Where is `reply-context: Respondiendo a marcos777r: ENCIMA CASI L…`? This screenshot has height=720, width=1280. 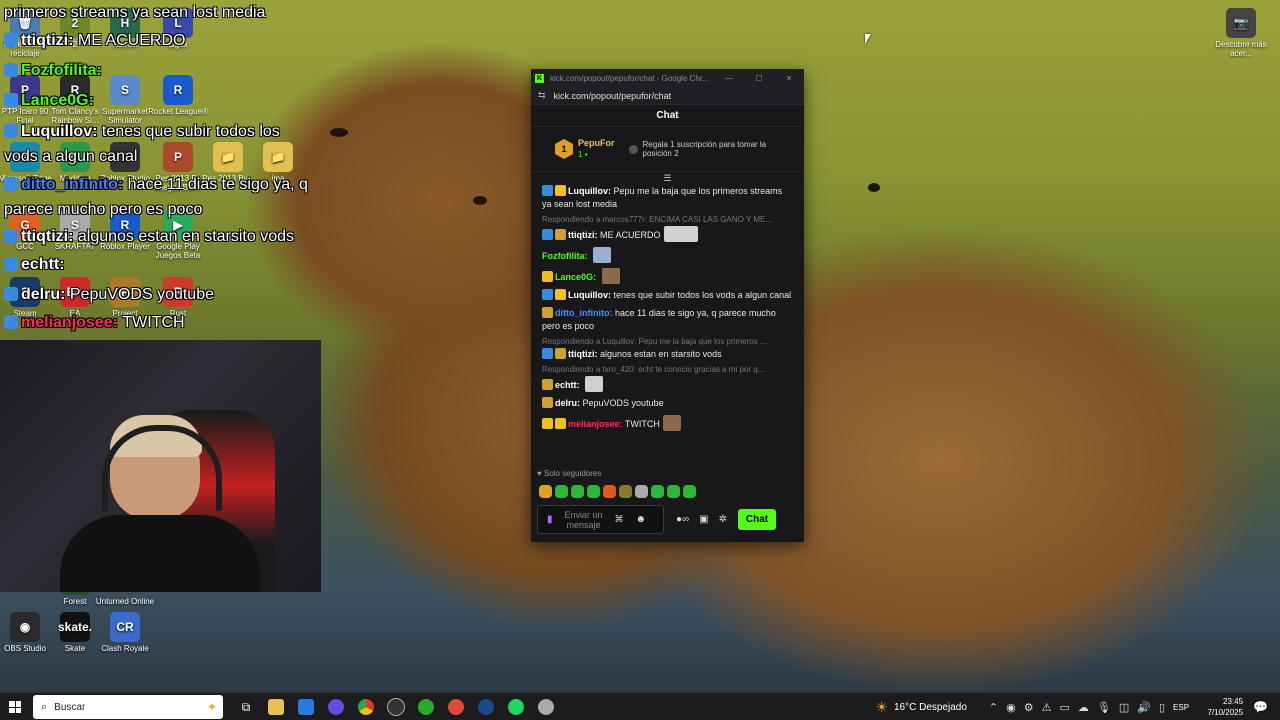
reply-context: Respondiendo a marcos777r: ENCIMA CASI L… is located at coordinates (667, 220).